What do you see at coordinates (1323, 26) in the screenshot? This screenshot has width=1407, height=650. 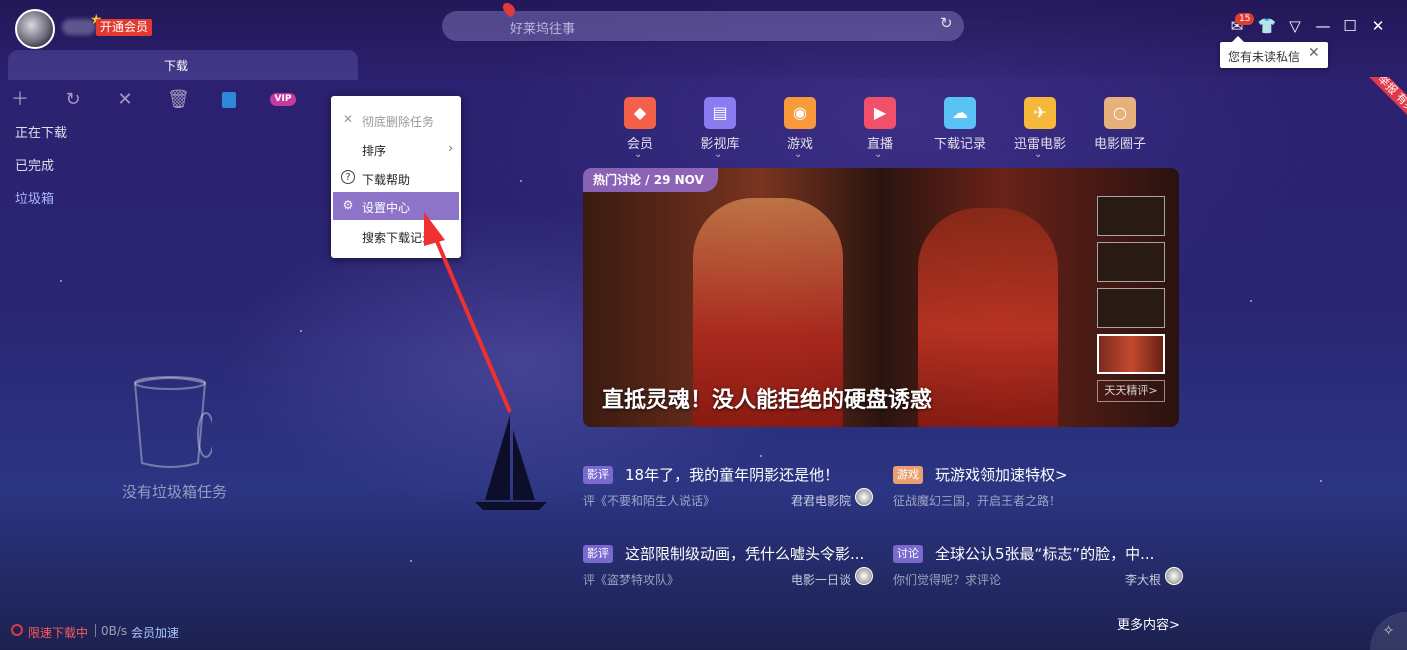 I see `minimize-icon: —` at bounding box center [1323, 26].